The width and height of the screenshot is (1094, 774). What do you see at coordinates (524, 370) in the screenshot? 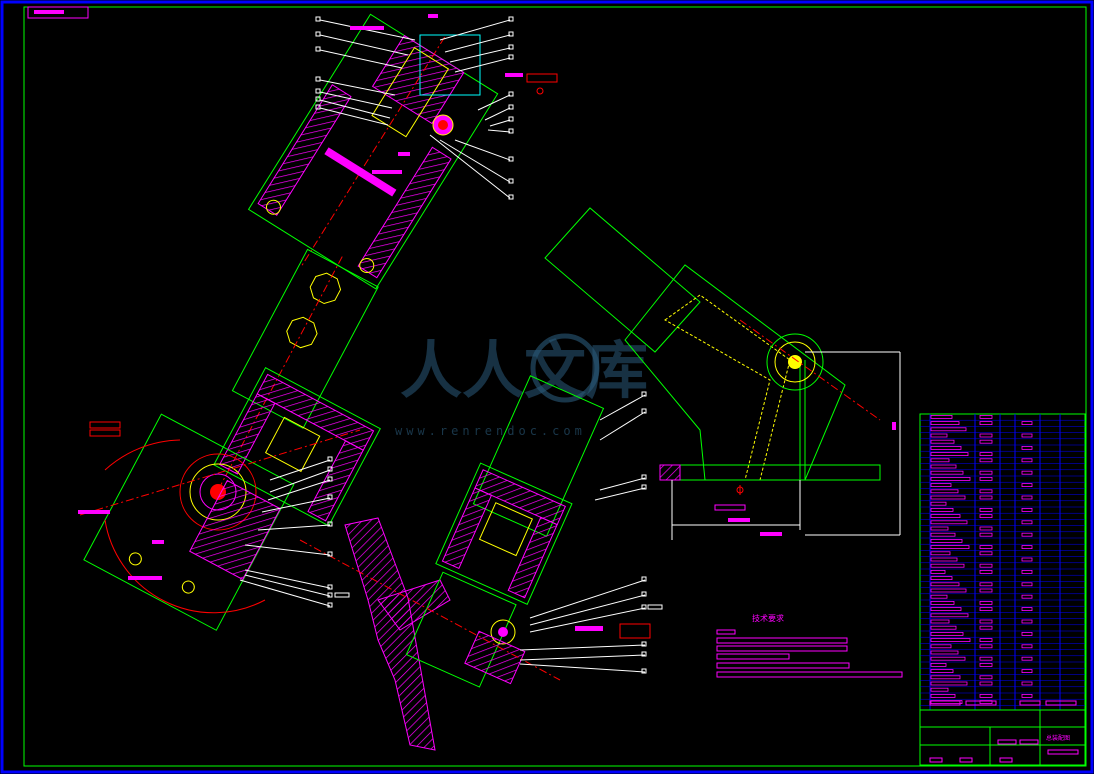
I see `watermark-brand: 人人文库` at bounding box center [524, 370].